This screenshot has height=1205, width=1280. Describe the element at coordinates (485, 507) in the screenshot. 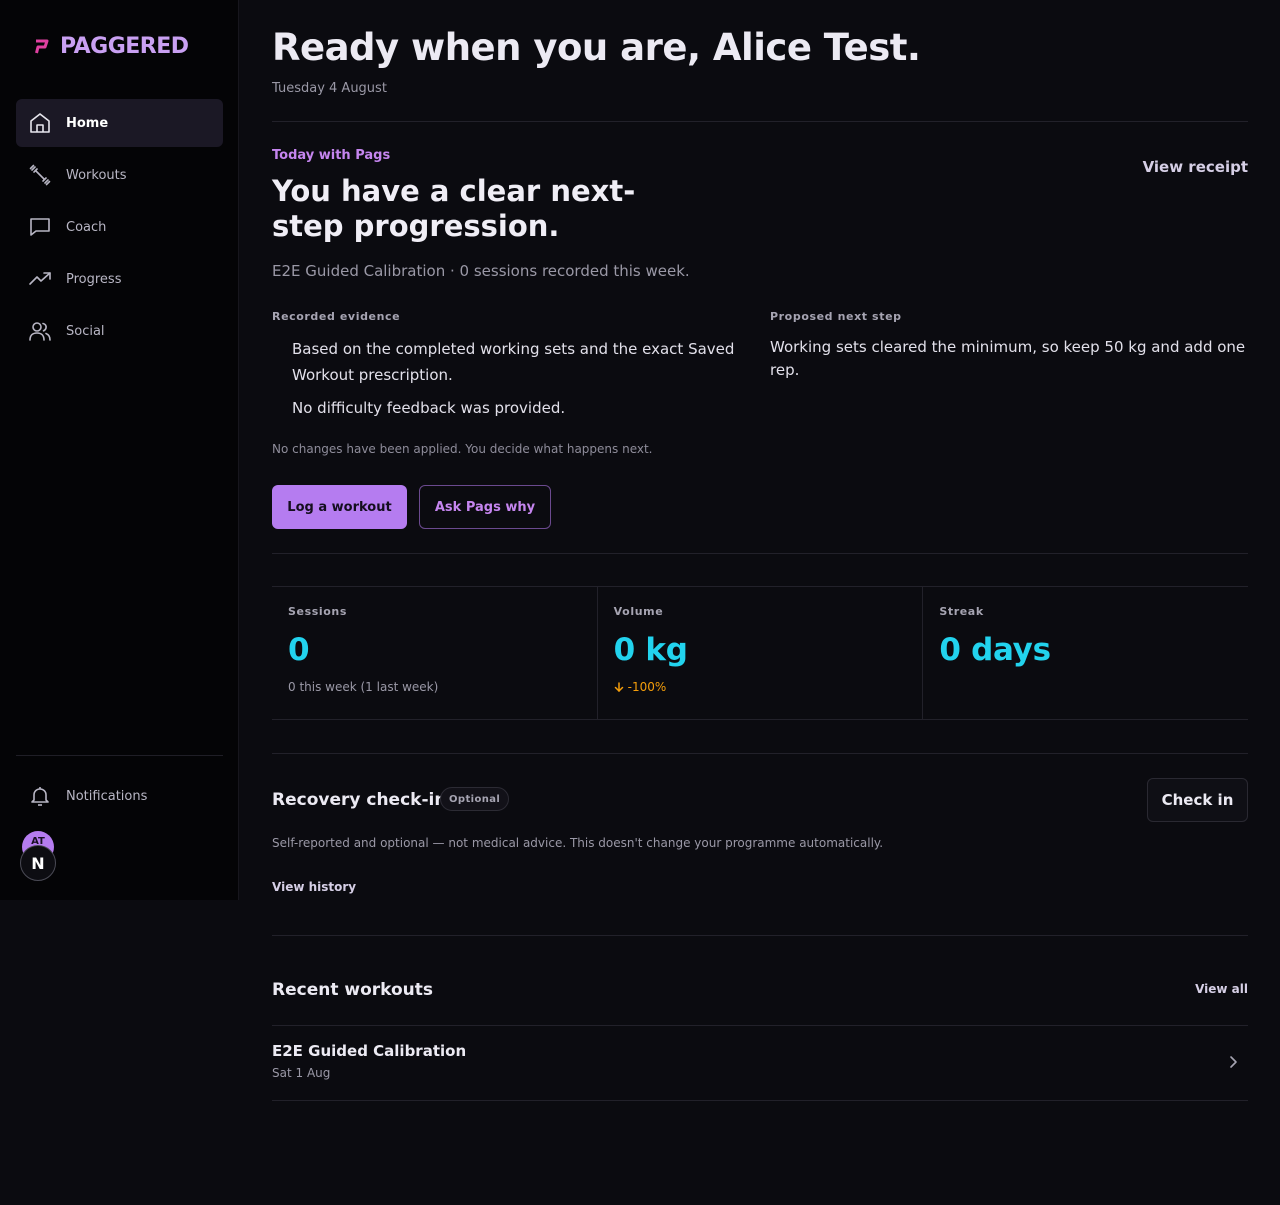

I see `ask-pags-why-button: Ask Pags why` at that location.